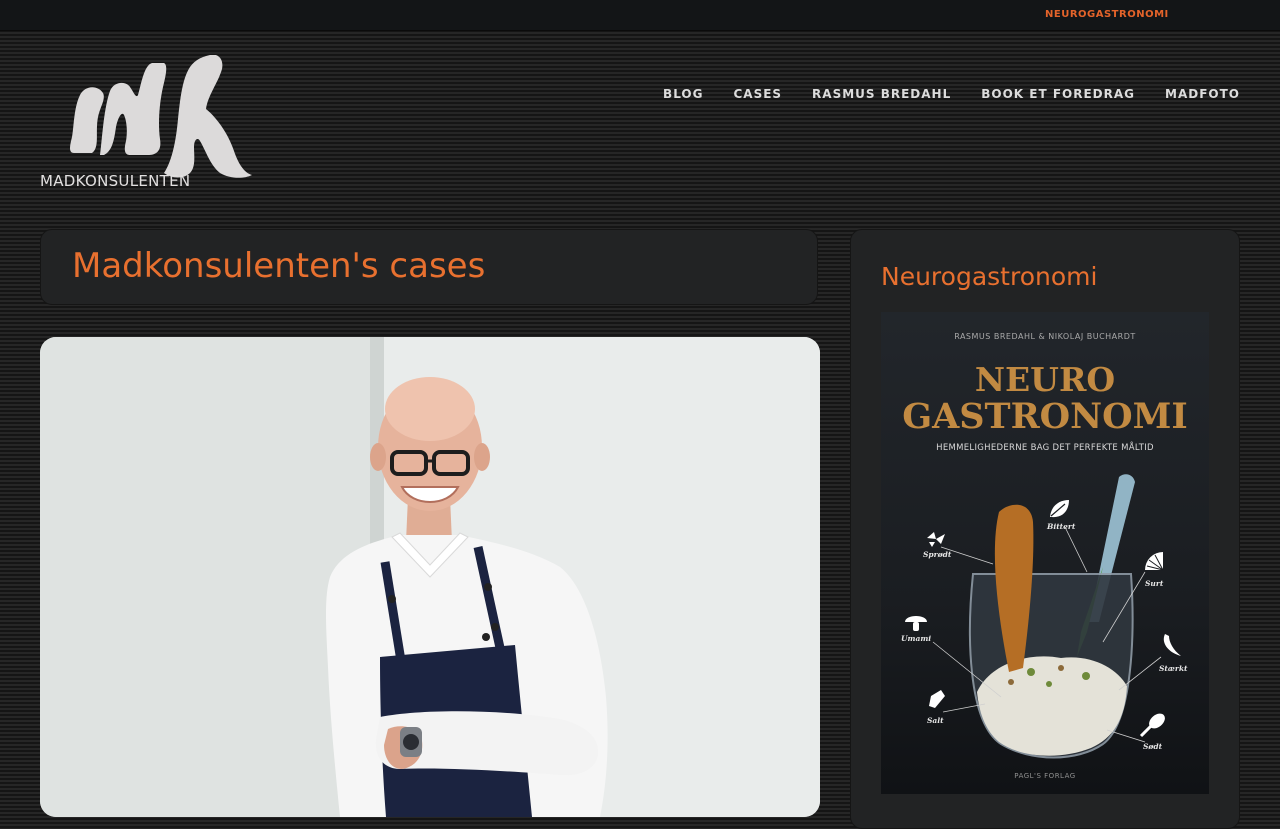 This screenshot has height=829, width=1280. I want to click on book-subtitle: HEMMELIGHEDERNE BAG DET PERFEKTE MÅLTID, so click(1045, 448).